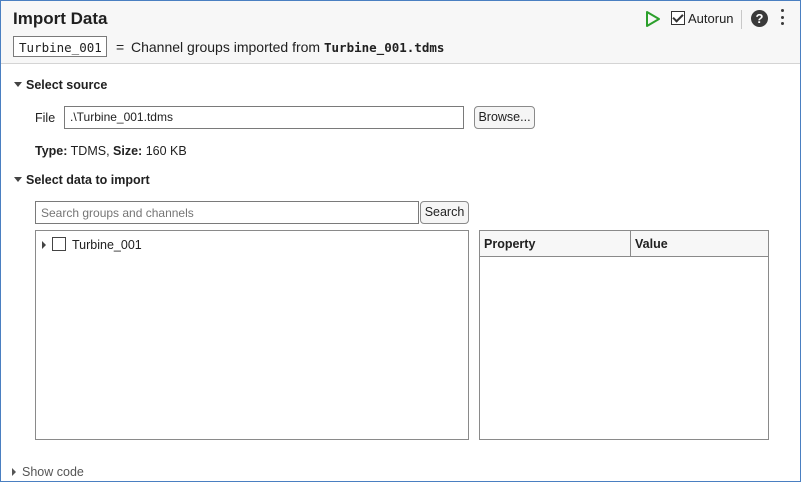 The height and width of the screenshot is (482, 801). What do you see at coordinates (384, 47) in the screenshot?
I see `description-file-name: Turbine_001.tdms` at bounding box center [384, 47].